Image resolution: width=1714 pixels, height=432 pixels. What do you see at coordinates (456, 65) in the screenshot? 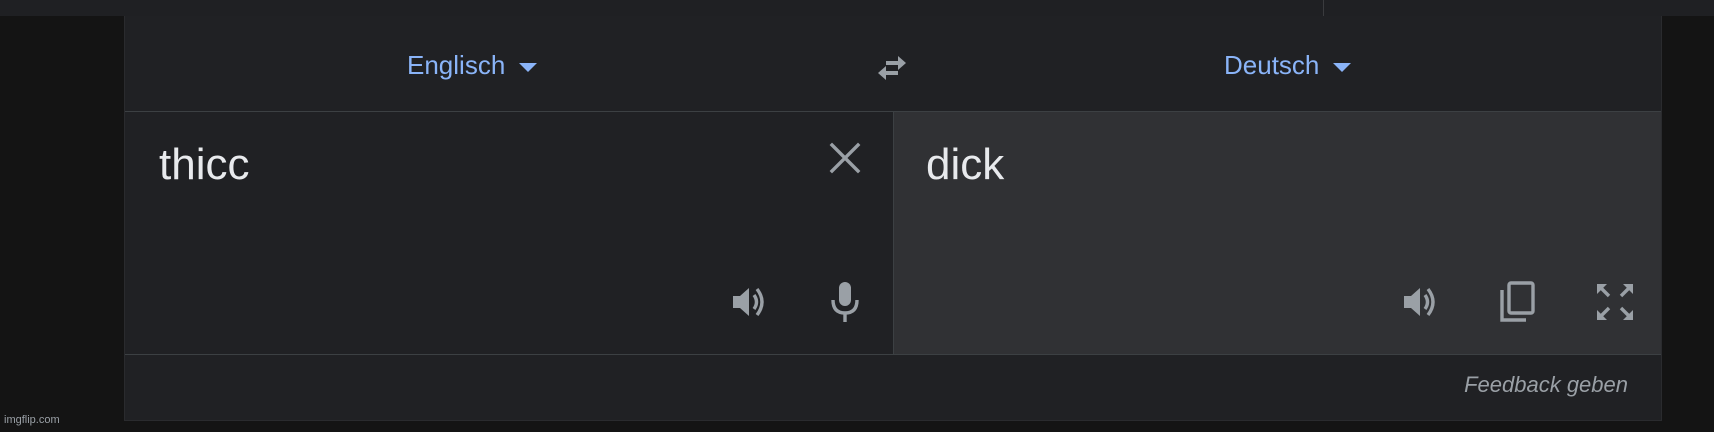
I see `source-language-label: Englisch` at bounding box center [456, 65].